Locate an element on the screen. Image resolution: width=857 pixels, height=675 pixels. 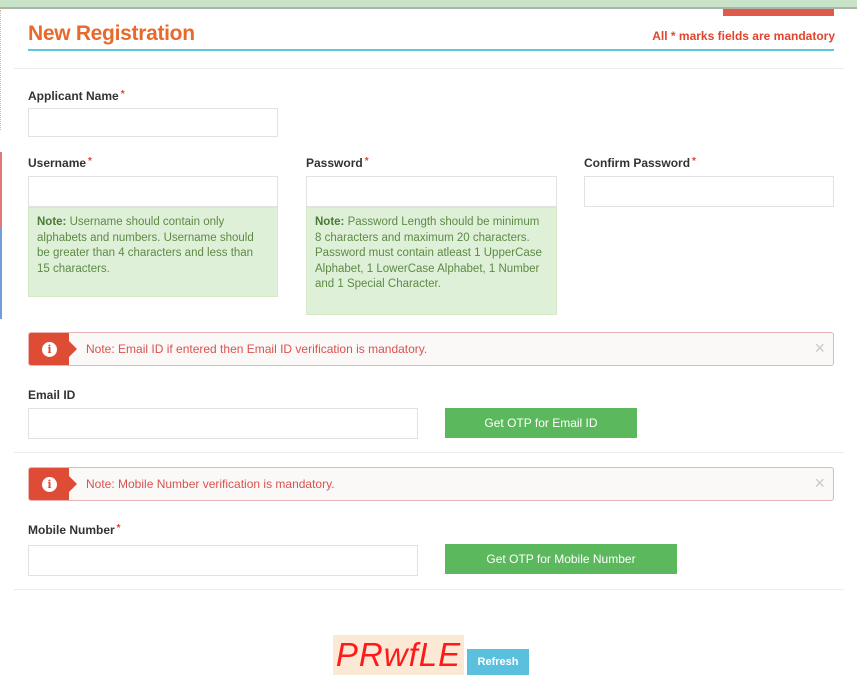
label-text: Confirm Password is located at coordinates (637, 163).